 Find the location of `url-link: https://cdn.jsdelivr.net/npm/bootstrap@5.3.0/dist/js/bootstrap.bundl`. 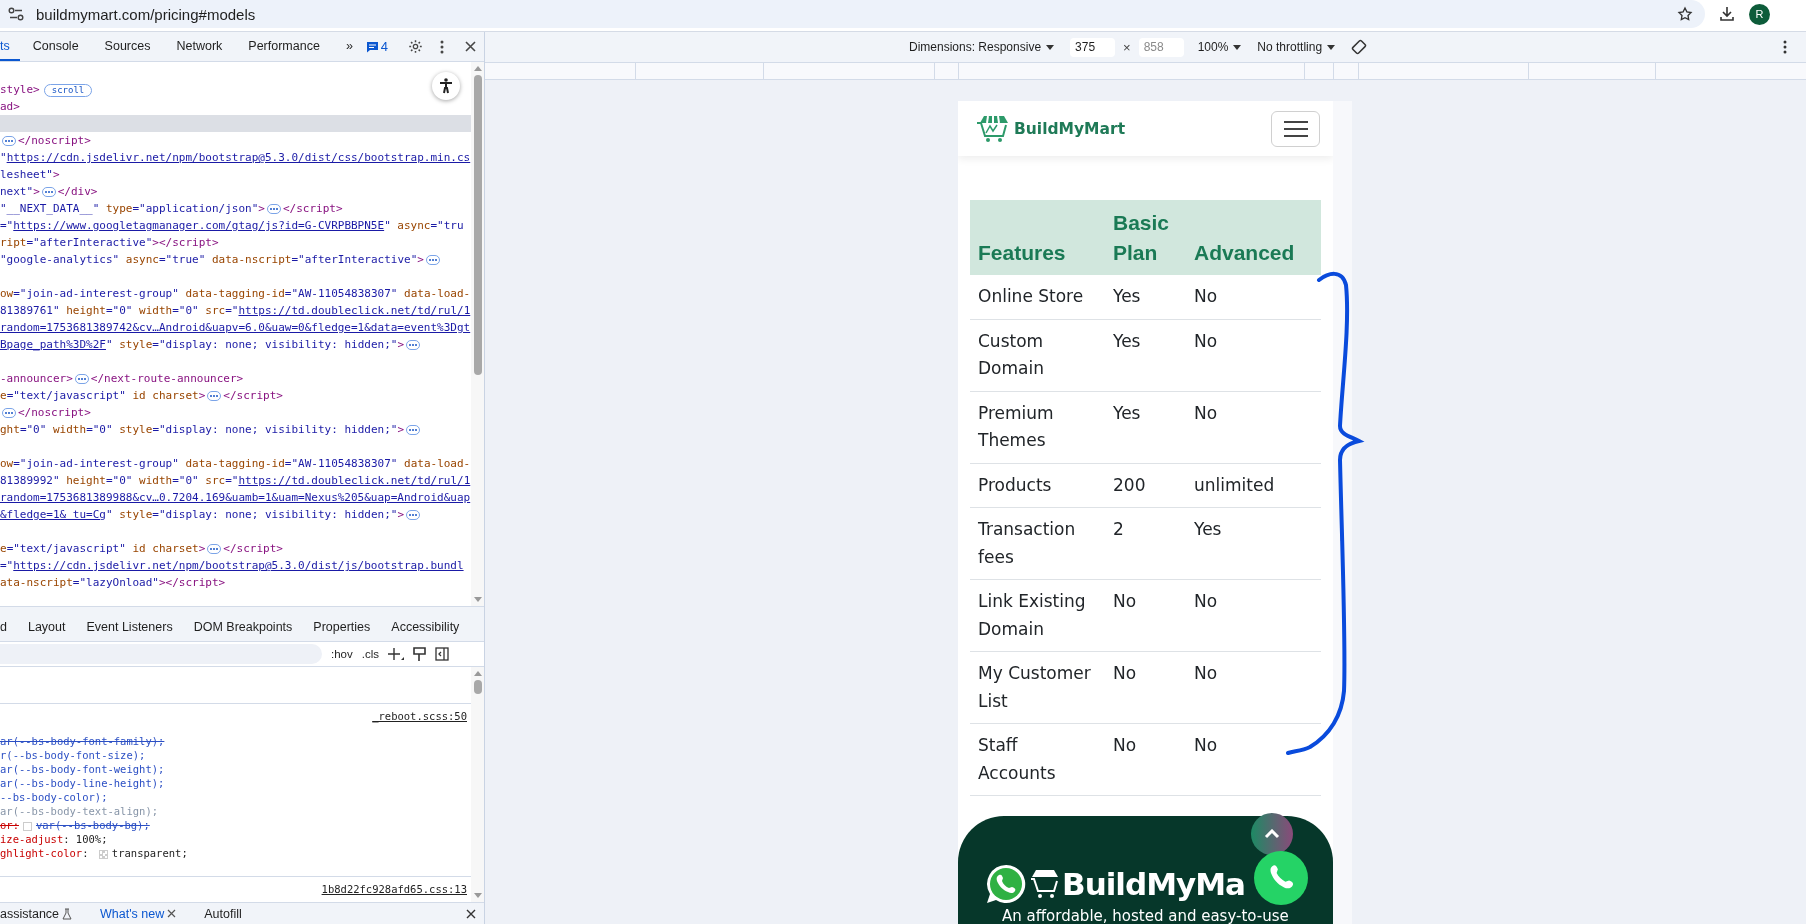

url-link: https://cdn.jsdelivr.net/npm/bootstrap@5.3.0/dist/js/bootstrap.bundl is located at coordinates (238, 565).